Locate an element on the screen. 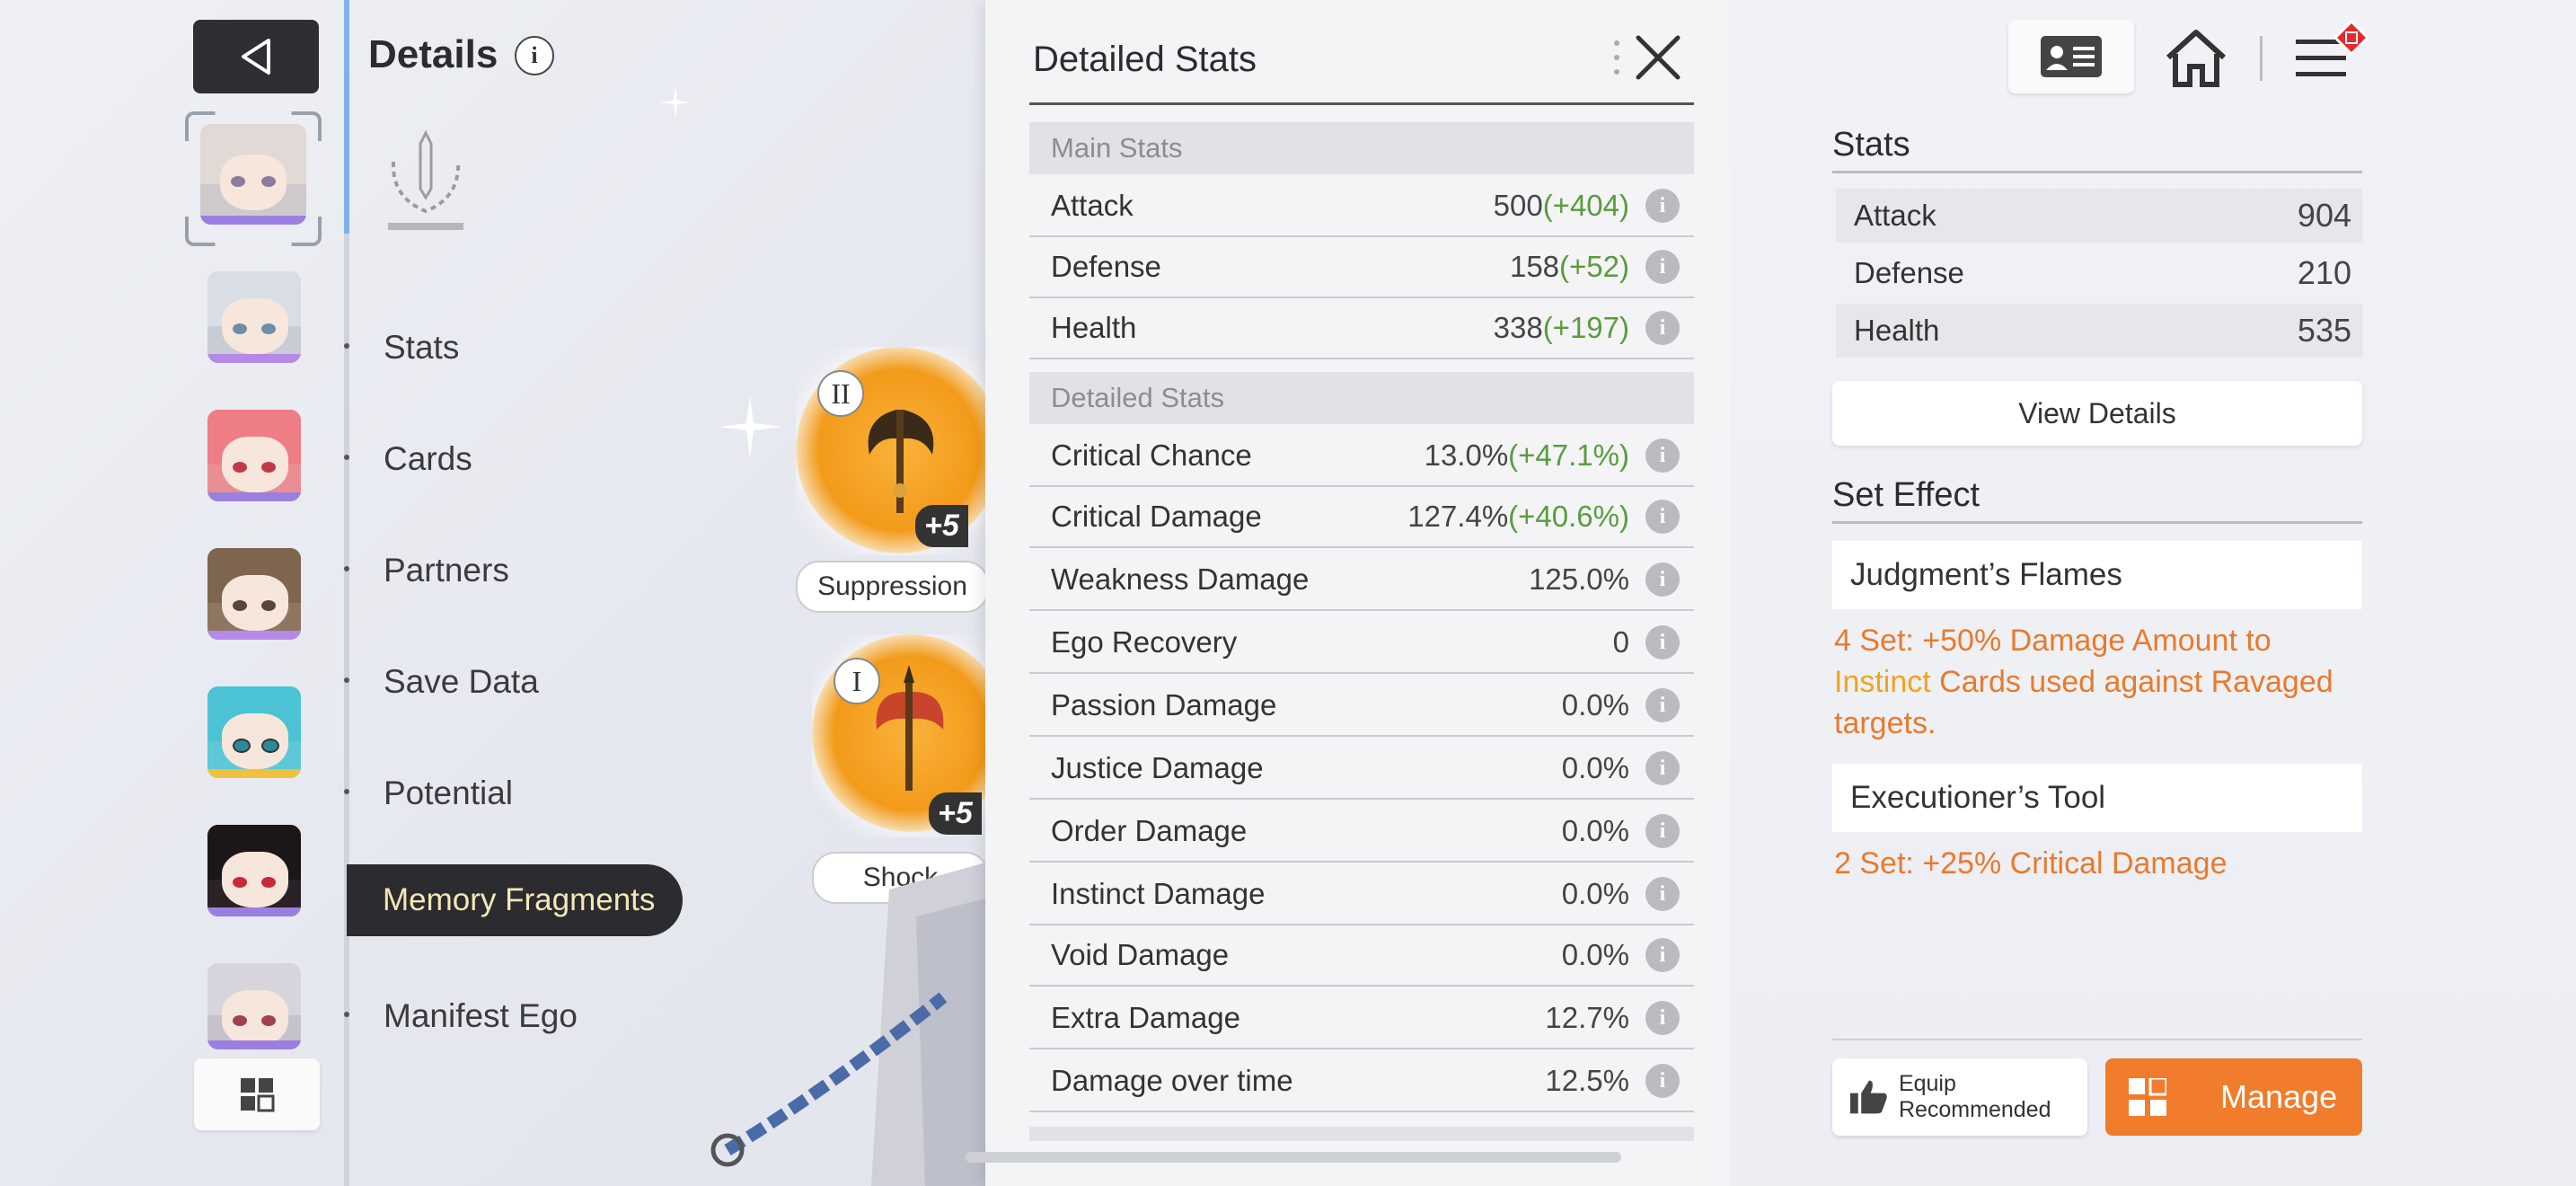 The image size is (2576, 1186). fragment-slot-numeral: I is located at coordinates (857, 681).